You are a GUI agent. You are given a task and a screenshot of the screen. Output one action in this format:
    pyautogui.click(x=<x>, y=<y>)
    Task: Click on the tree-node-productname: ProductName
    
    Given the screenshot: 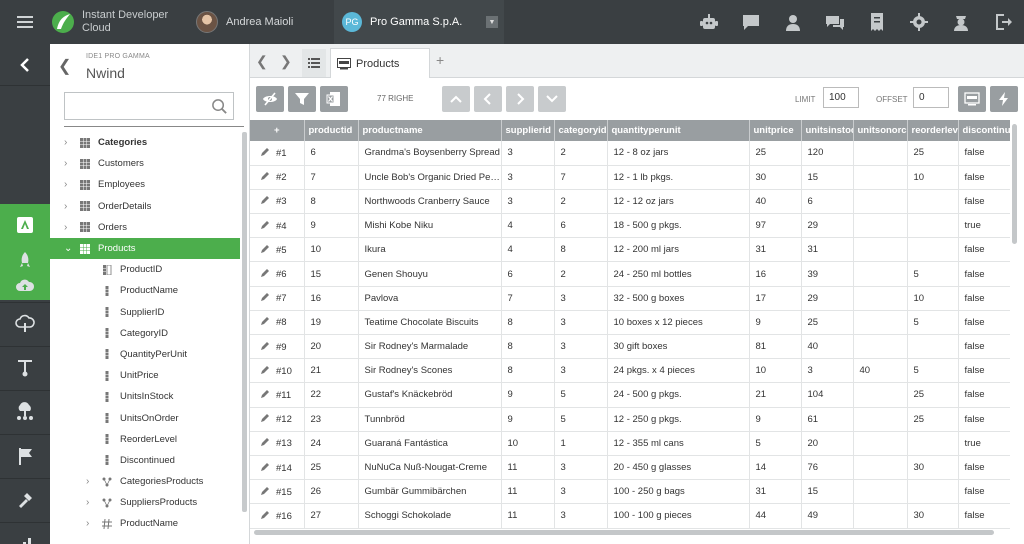 What is the action you would take?
    pyautogui.click(x=145, y=290)
    